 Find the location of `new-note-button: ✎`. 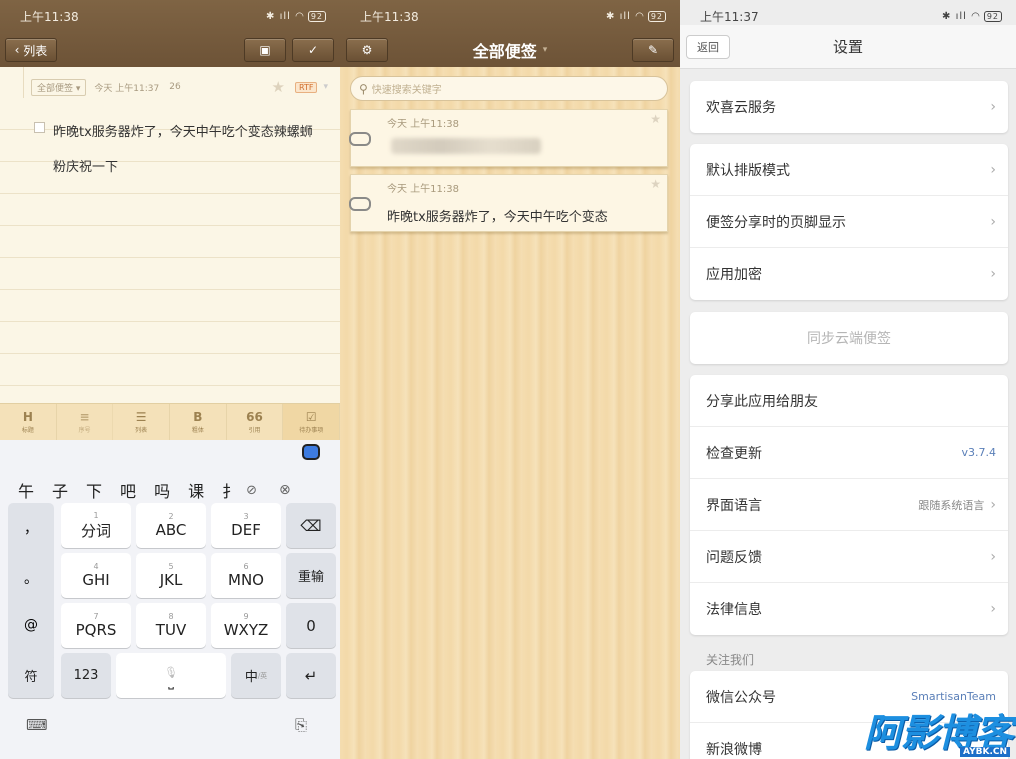

new-note-button: ✎ is located at coordinates (653, 50).